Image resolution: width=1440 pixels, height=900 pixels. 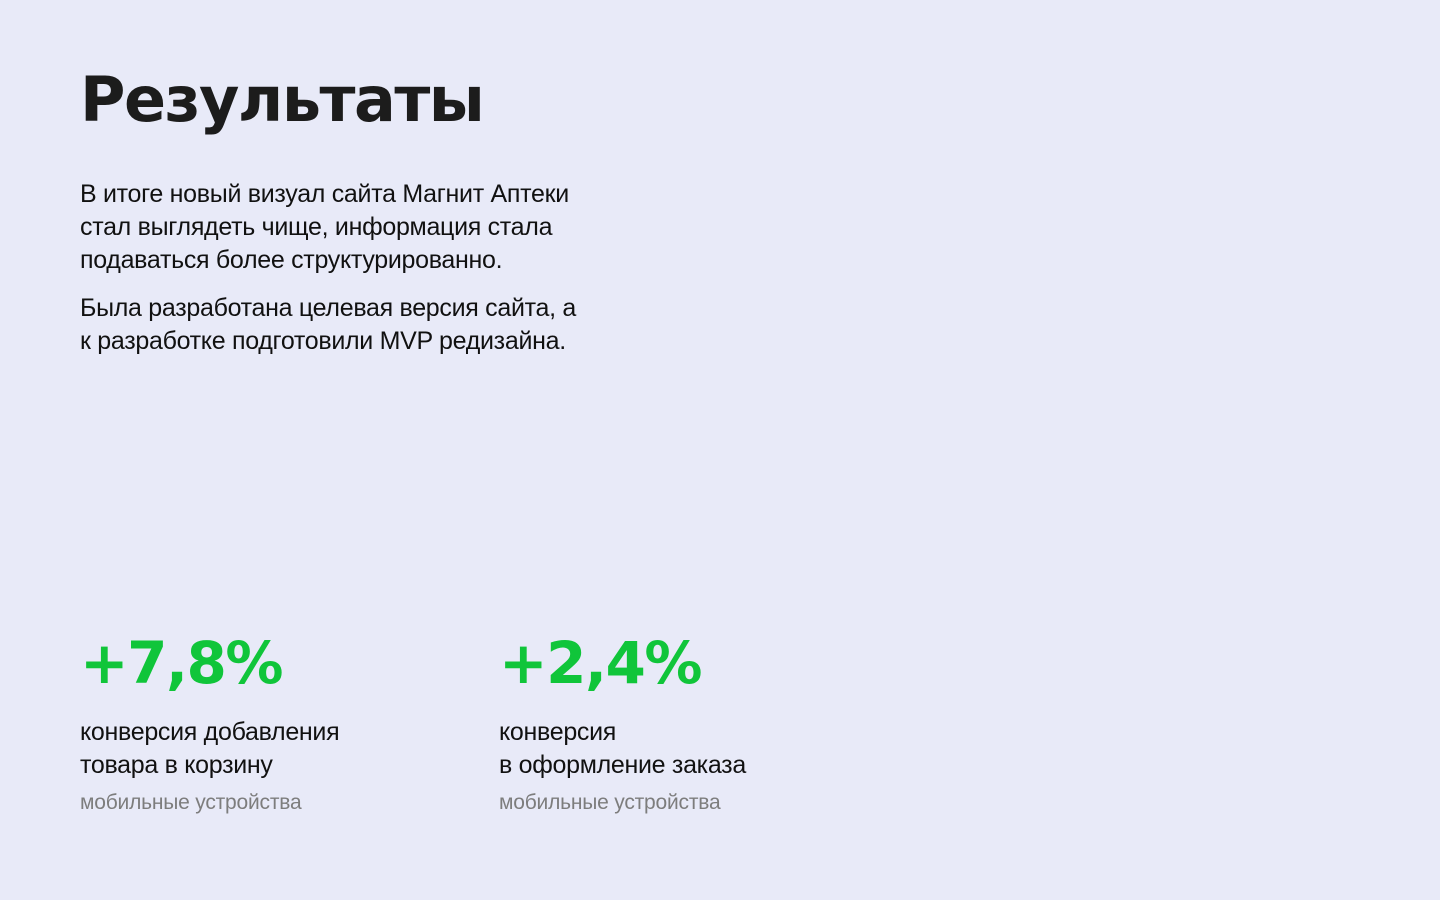 What do you see at coordinates (600, 663) in the screenshot?
I see `metric-value: +2,4%` at bounding box center [600, 663].